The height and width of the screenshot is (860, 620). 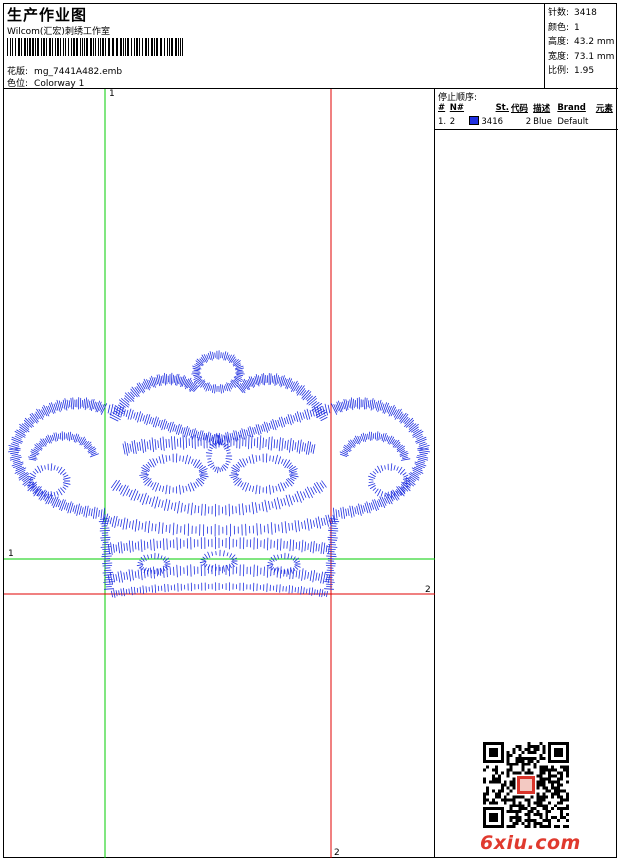 I want to click on col-element: 元素, so click(x=604, y=109).